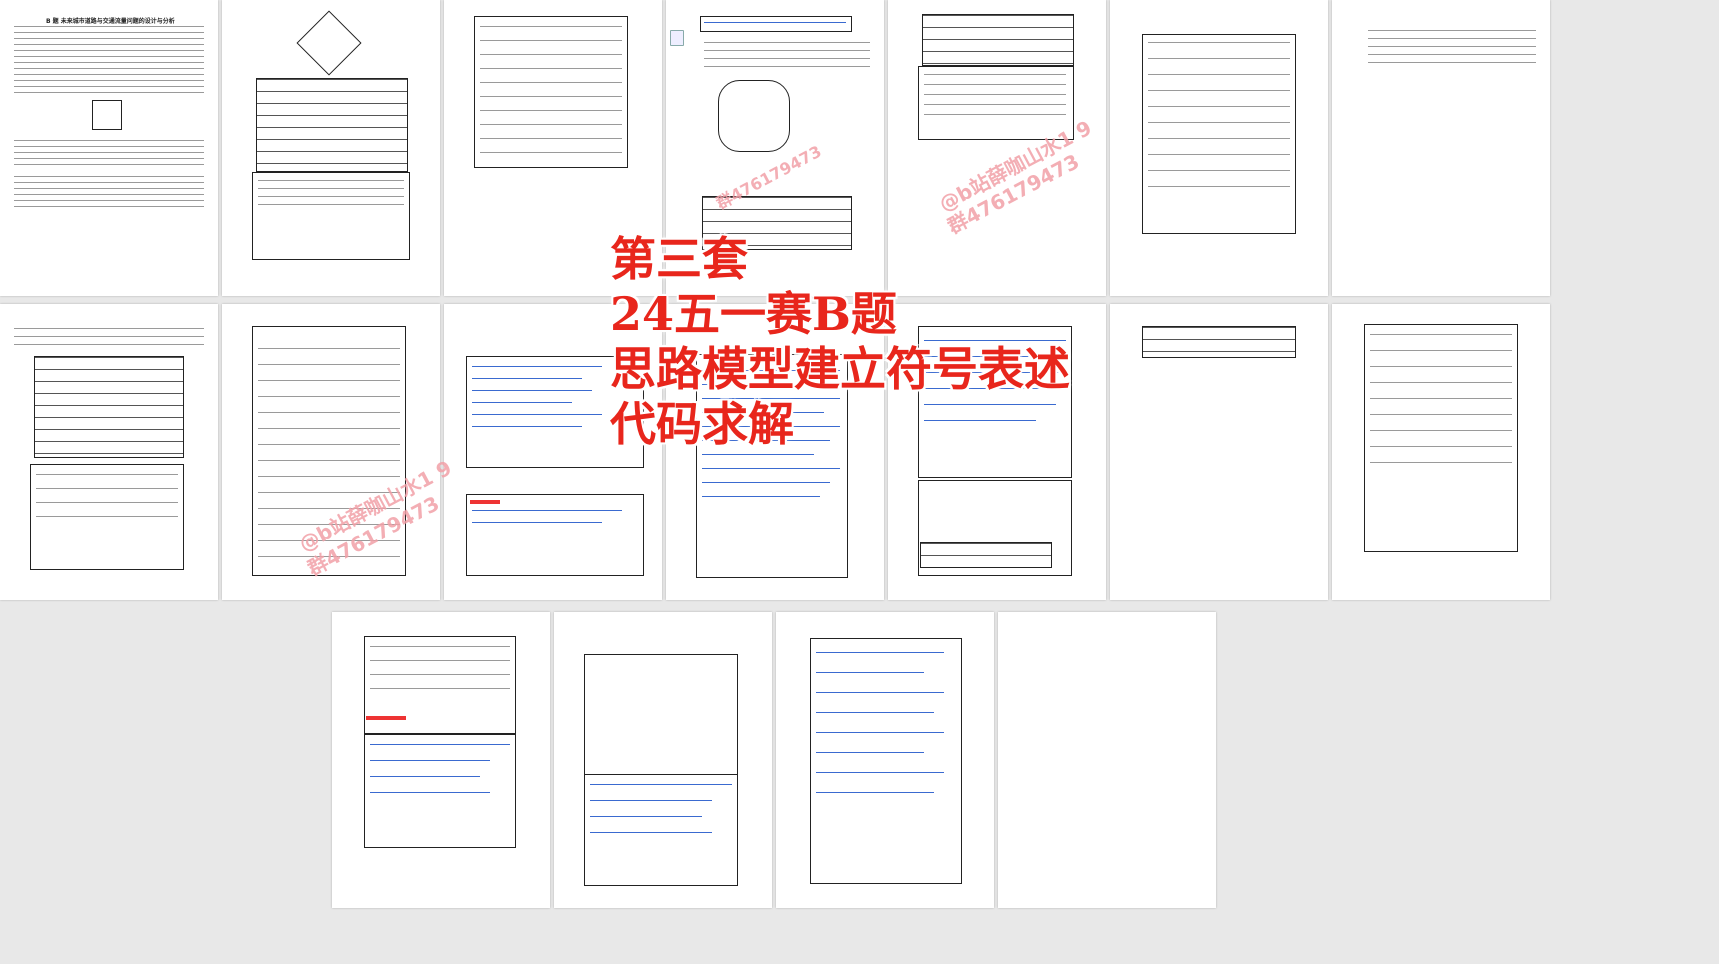 This screenshot has width=1719, height=964. Describe the element at coordinates (840, 369) in the screenshot. I see `overlay-line-3: 思路模型建立符号表述` at that location.